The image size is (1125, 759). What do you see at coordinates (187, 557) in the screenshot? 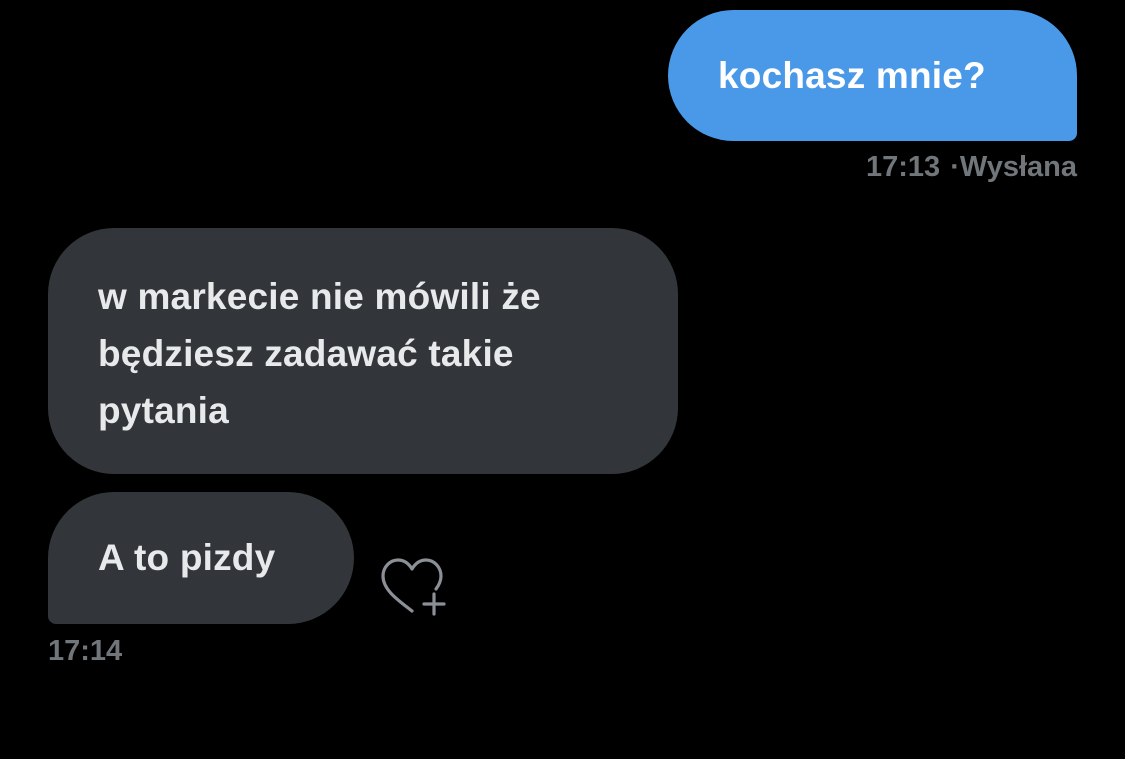
I see `message-text: A to pizdy` at bounding box center [187, 557].